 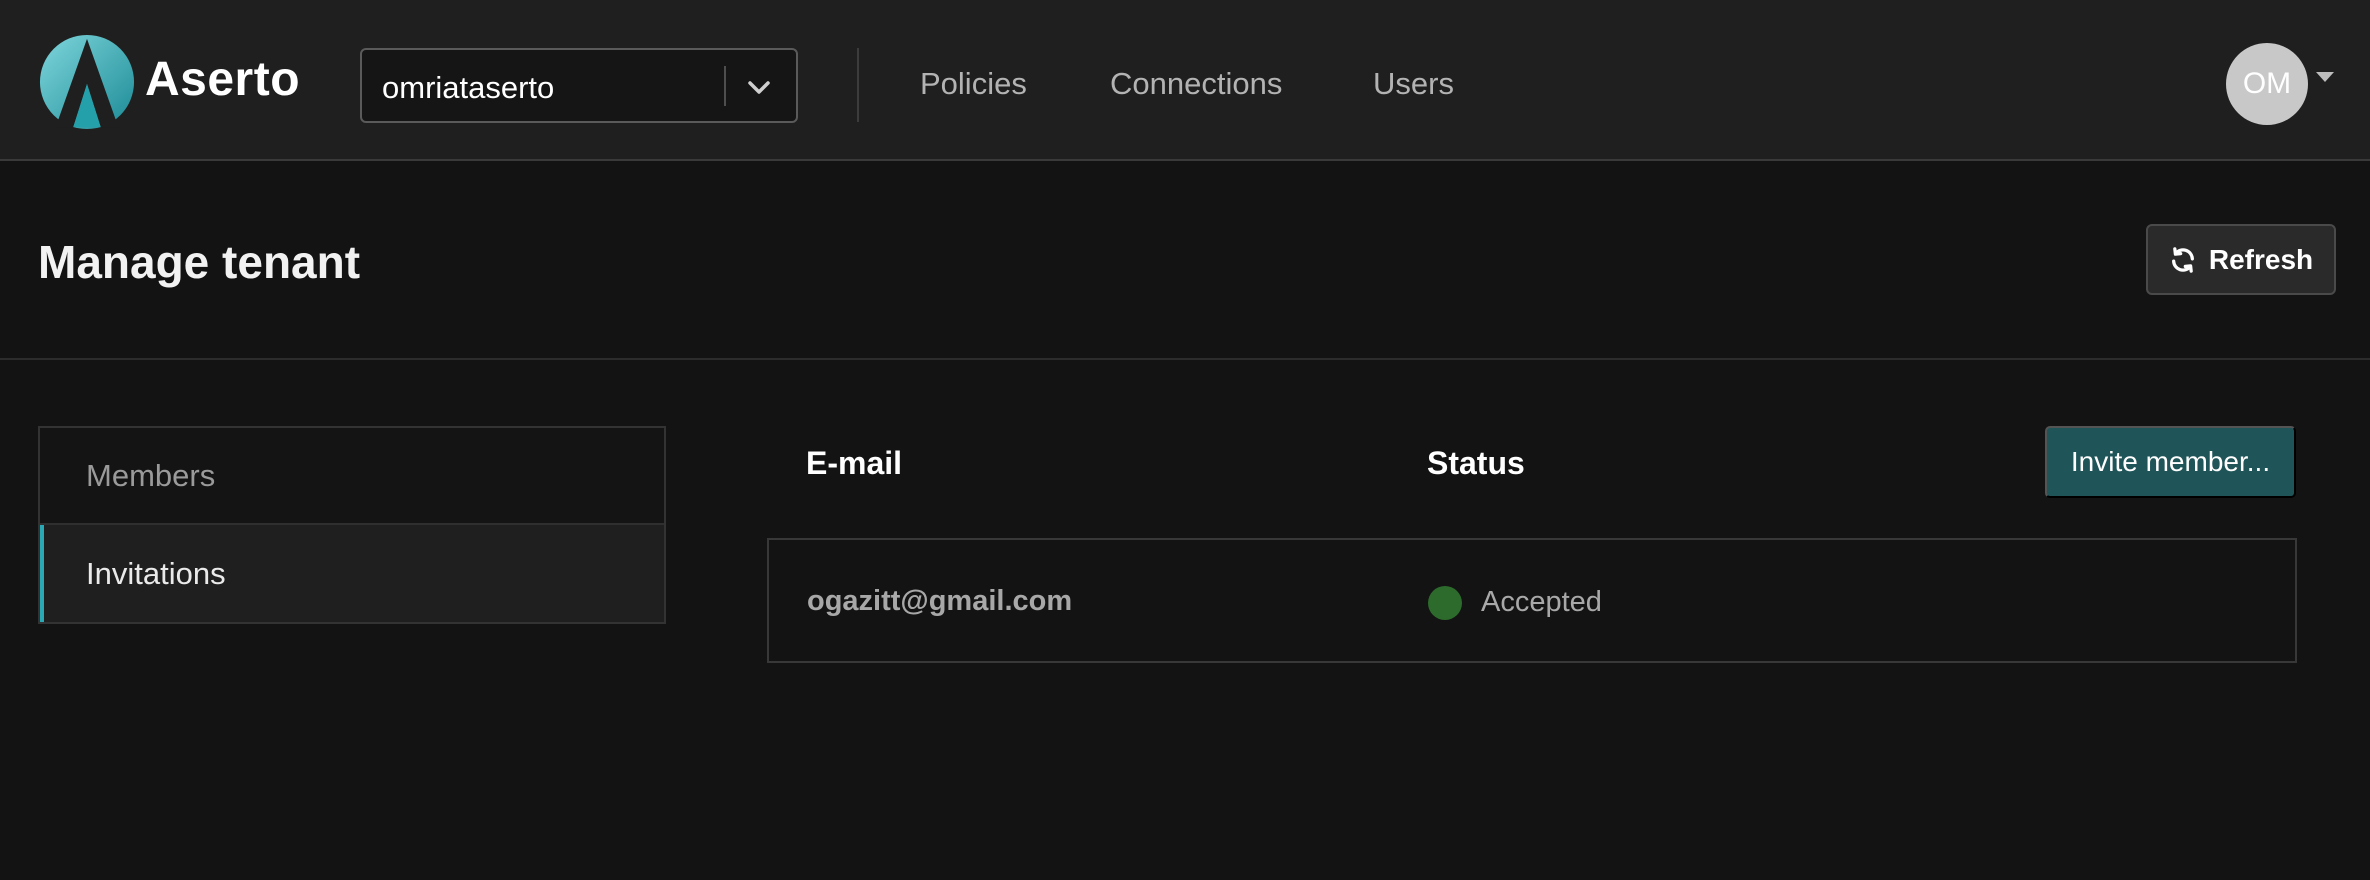 What do you see at coordinates (352, 476) in the screenshot?
I see `side-item-members: Members` at bounding box center [352, 476].